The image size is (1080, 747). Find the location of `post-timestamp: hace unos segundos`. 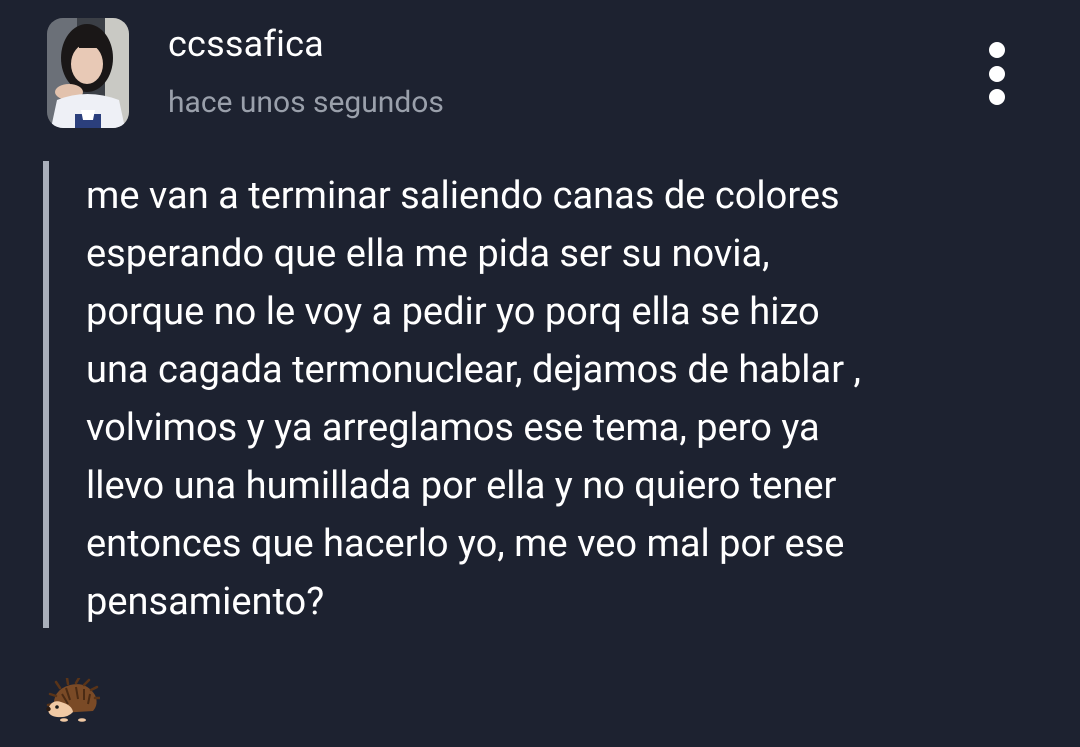

post-timestamp: hace unos segundos is located at coordinates (306, 102).